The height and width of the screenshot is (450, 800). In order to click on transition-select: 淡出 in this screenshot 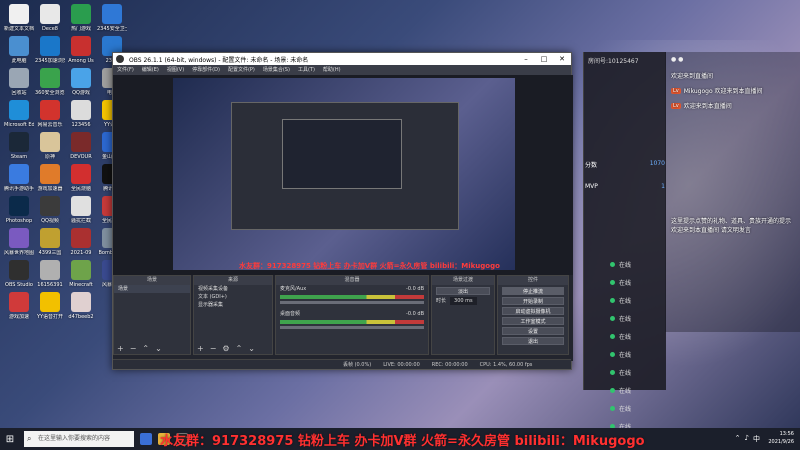, I will do `click(463, 291)`.